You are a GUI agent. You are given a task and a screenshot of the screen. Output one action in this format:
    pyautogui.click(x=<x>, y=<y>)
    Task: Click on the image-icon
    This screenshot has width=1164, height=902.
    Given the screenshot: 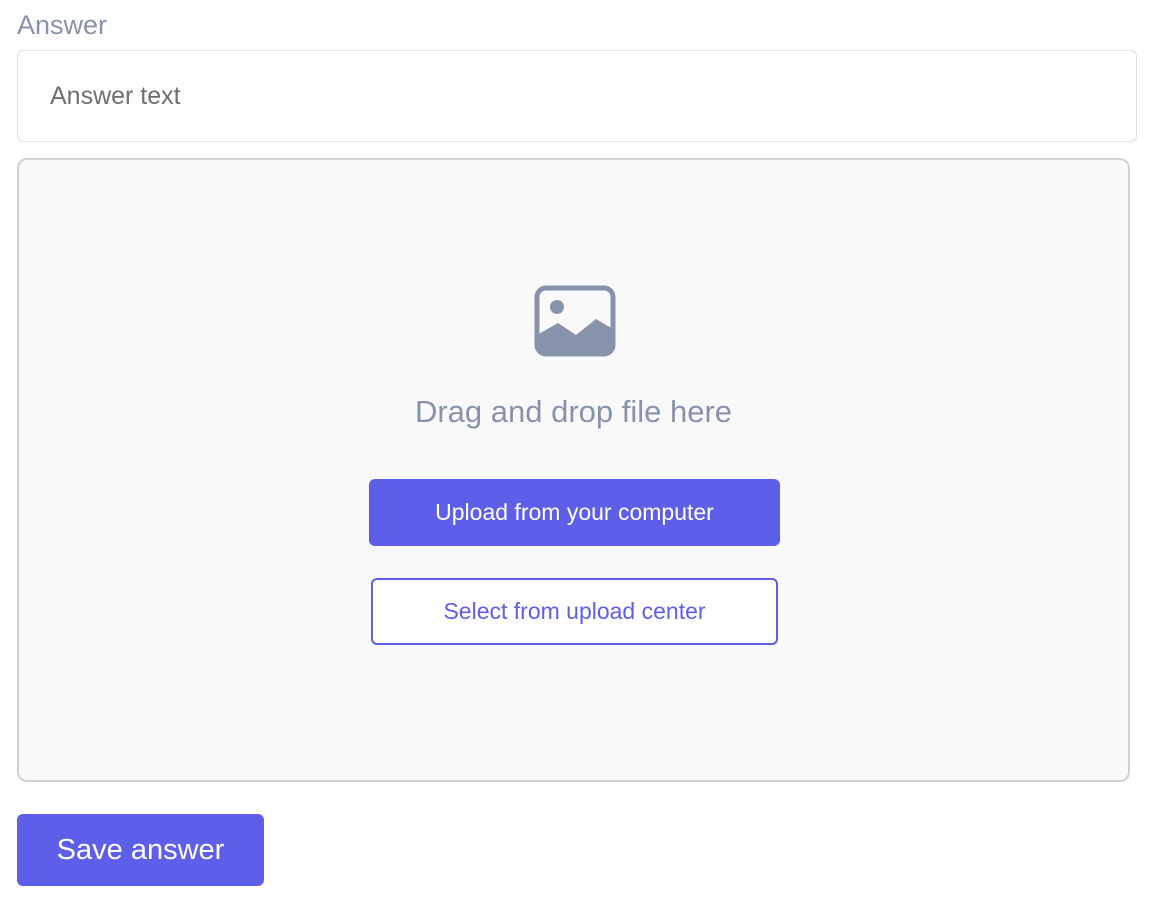 What is the action you would take?
    pyautogui.click(x=575, y=321)
    